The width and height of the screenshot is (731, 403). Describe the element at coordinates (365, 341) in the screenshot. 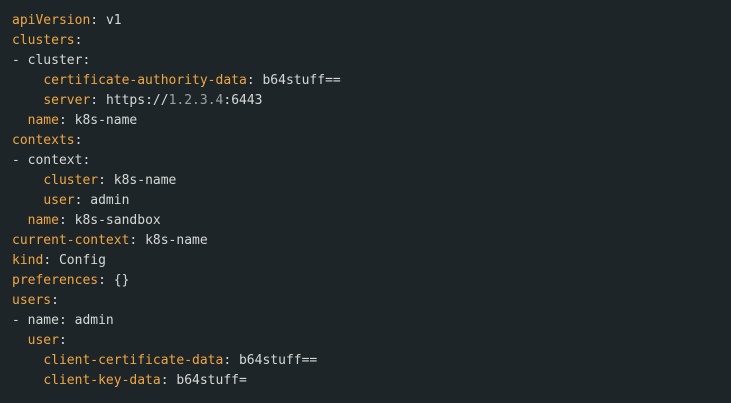

I see `code-line: user:` at that location.